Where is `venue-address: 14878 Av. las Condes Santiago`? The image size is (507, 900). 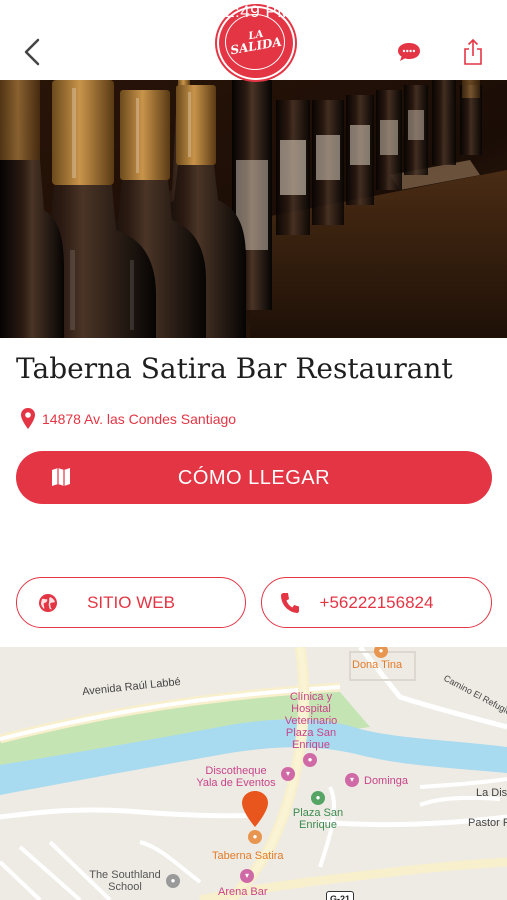 venue-address: 14878 Av. las Condes Santiago is located at coordinates (139, 419).